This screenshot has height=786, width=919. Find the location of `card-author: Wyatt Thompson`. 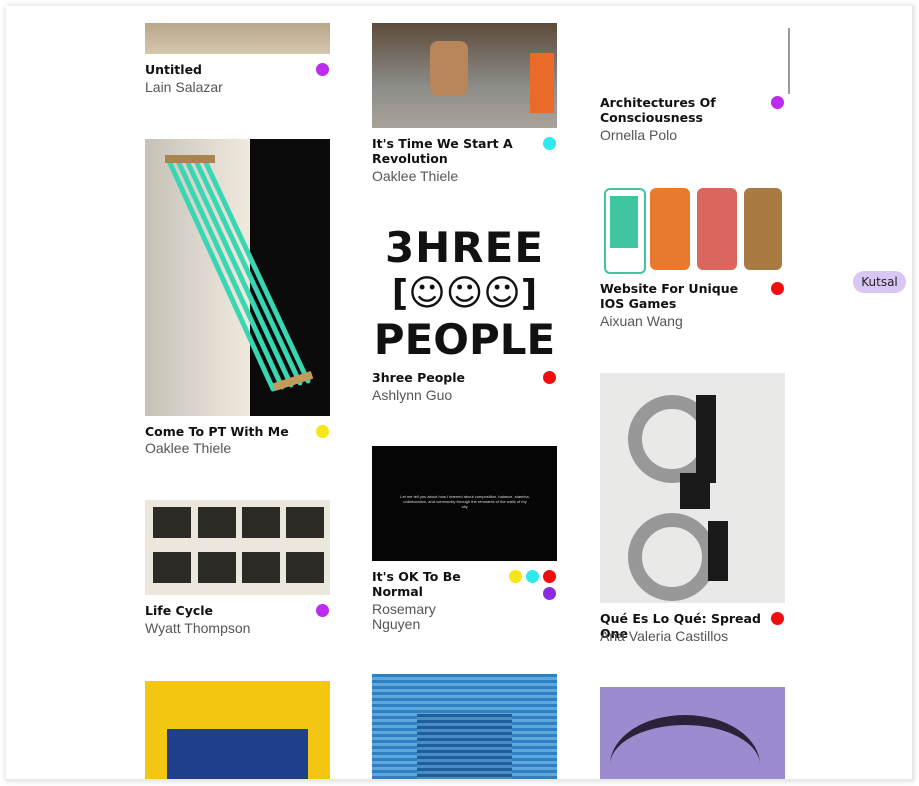

card-author: Wyatt Thompson is located at coordinates (197, 628).